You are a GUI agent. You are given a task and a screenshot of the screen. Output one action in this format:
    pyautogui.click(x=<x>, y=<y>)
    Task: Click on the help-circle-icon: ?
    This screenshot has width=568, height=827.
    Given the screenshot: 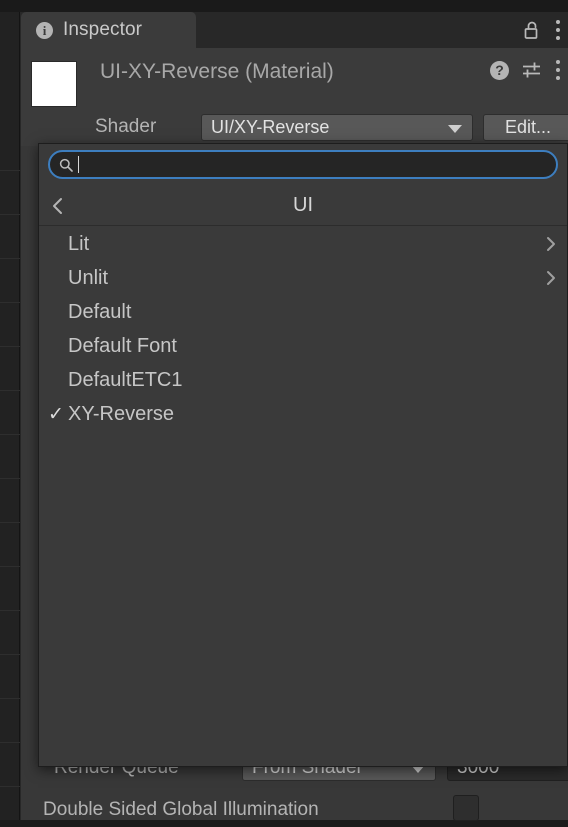 What is the action you would take?
    pyautogui.click(x=499, y=70)
    